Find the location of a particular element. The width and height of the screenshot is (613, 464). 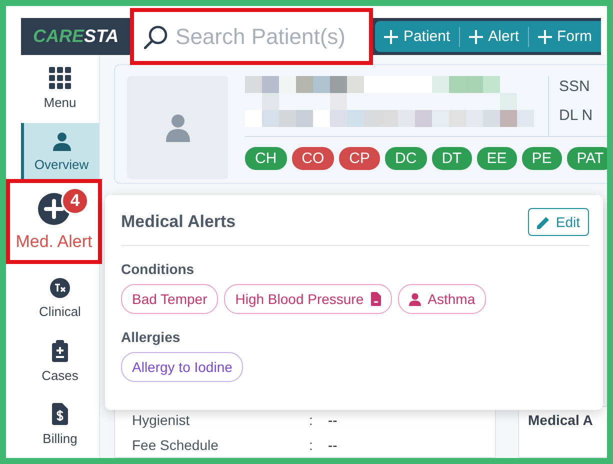

grid-icon is located at coordinates (60, 78).